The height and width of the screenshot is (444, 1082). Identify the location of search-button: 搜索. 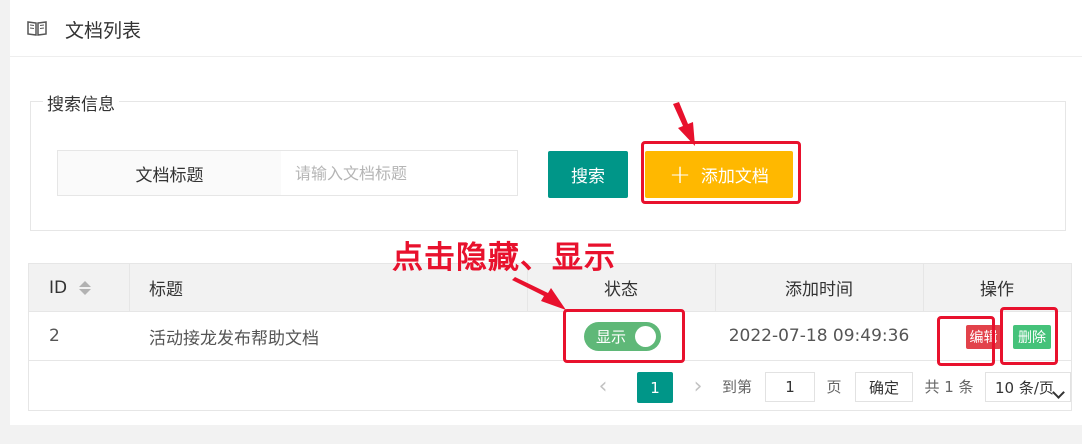
(588, 174).